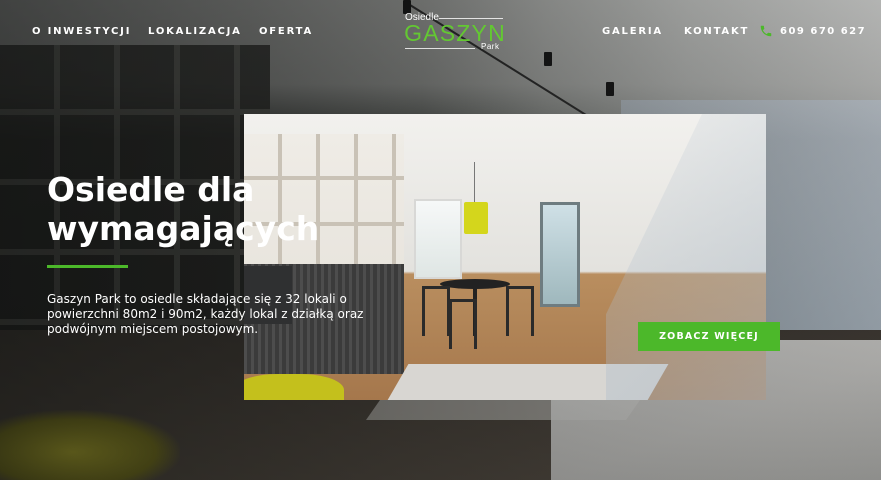 Image resolution: width=881 pixels, height=480 pixels. What do you see at coordinates (476, 218) in the screenshot?
I see `photo-lamp` at bounding box center [476, 218].